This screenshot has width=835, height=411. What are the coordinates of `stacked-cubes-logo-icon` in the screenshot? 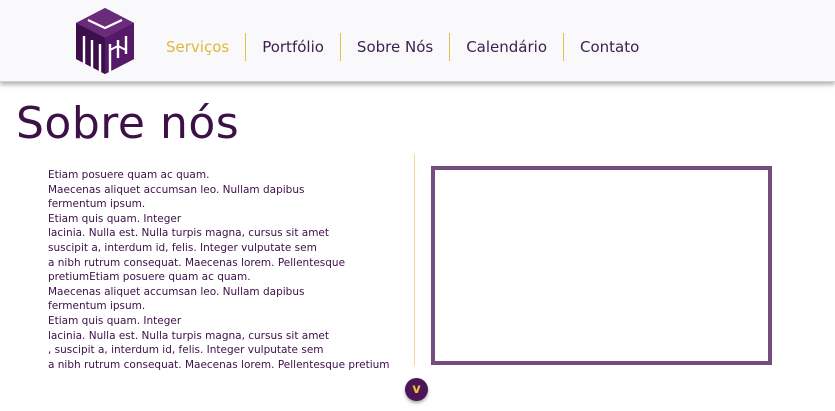 It's located at (105, 41).